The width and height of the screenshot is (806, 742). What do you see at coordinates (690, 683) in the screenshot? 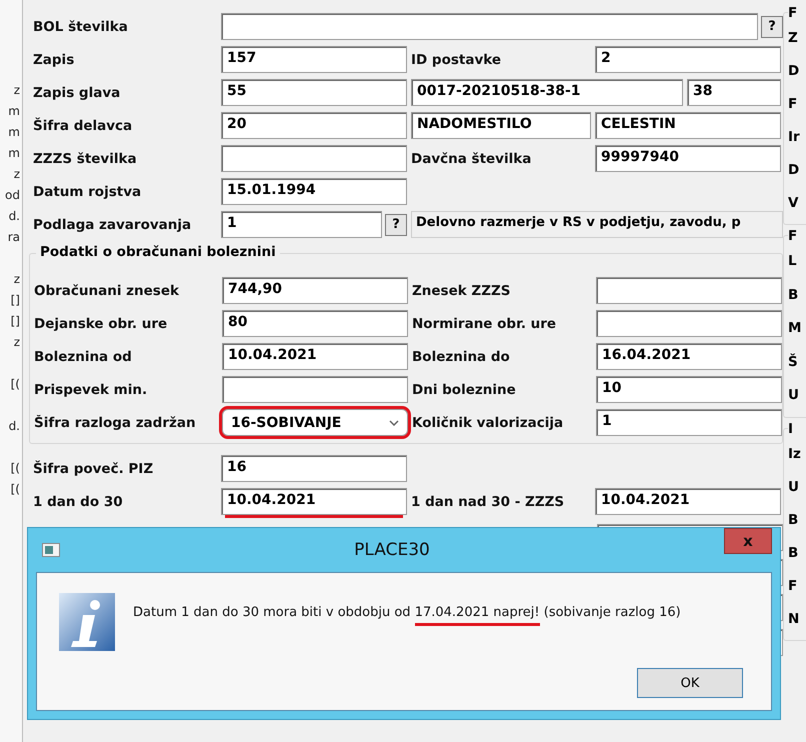
I see `ok-button: OK` at bounding box center [690, 683].